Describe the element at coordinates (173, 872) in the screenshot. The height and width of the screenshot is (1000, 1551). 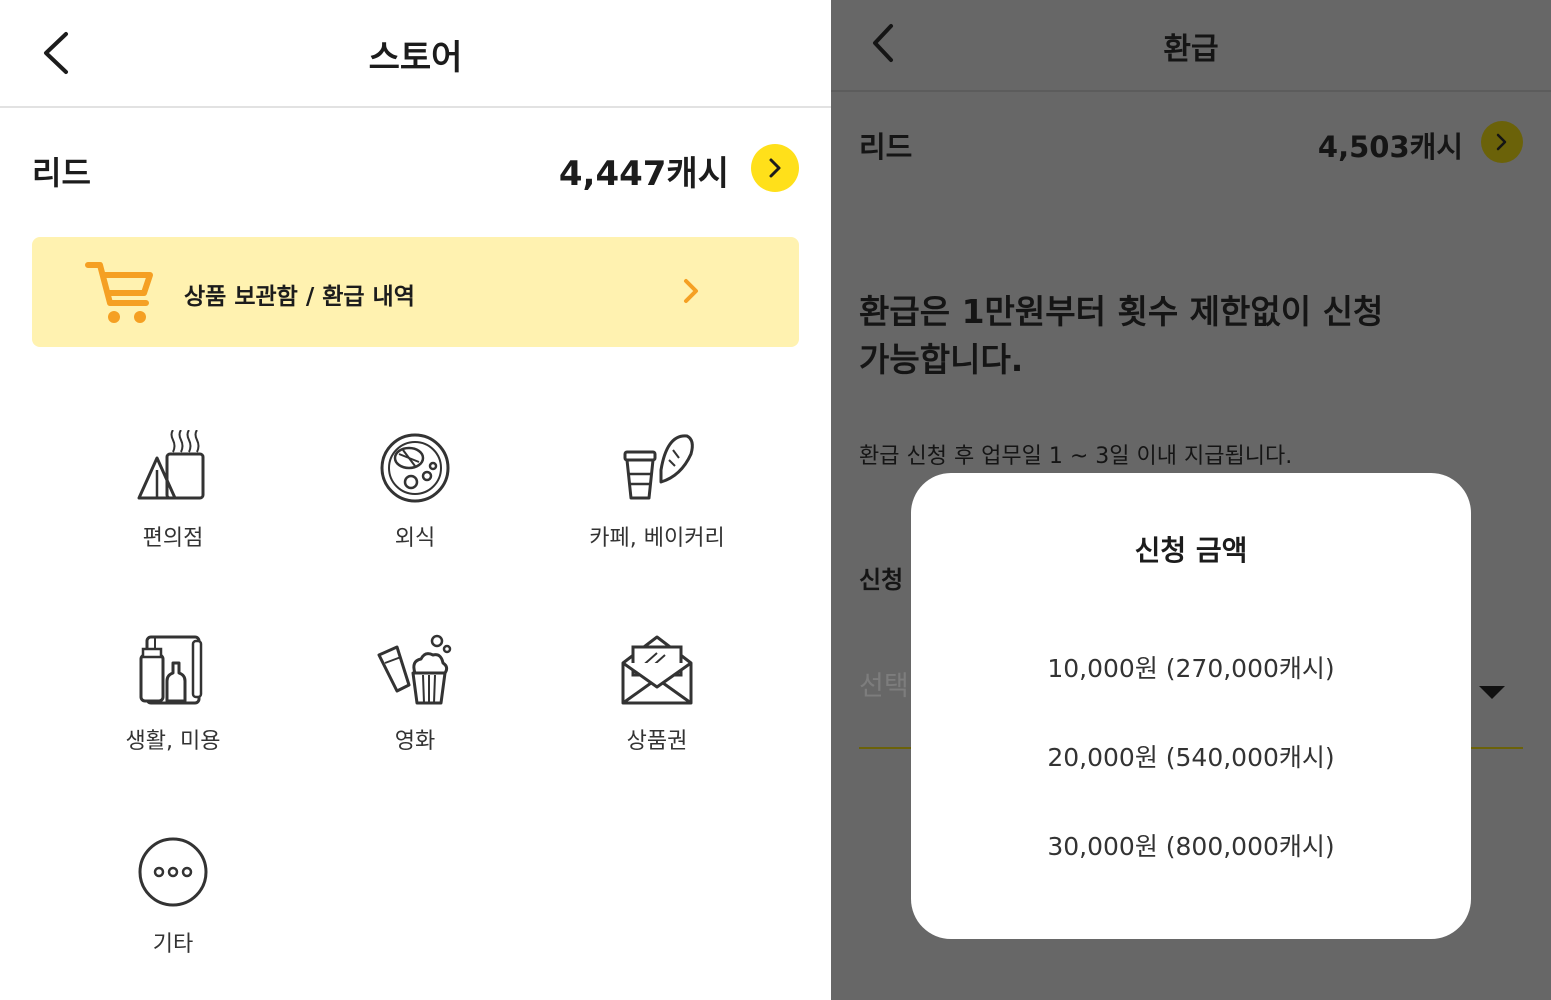
I see `more-dots-icon` at that location.